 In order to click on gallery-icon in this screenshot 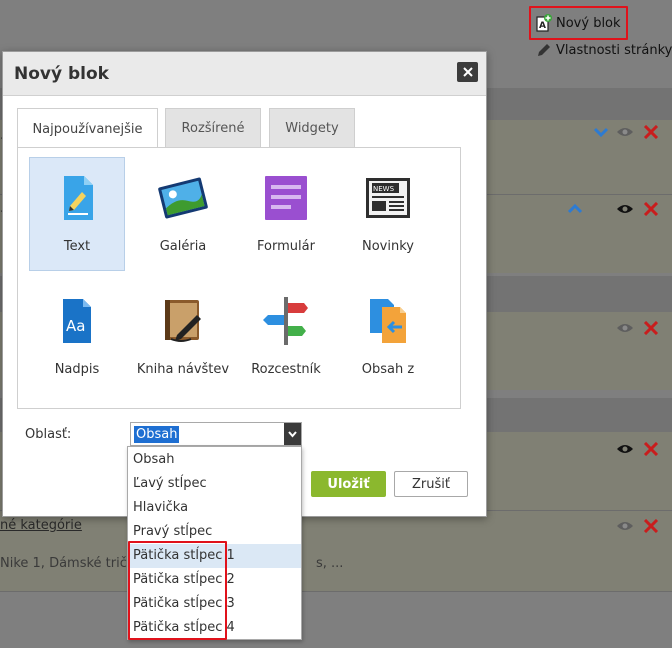, I will do `click(183, 198)`.